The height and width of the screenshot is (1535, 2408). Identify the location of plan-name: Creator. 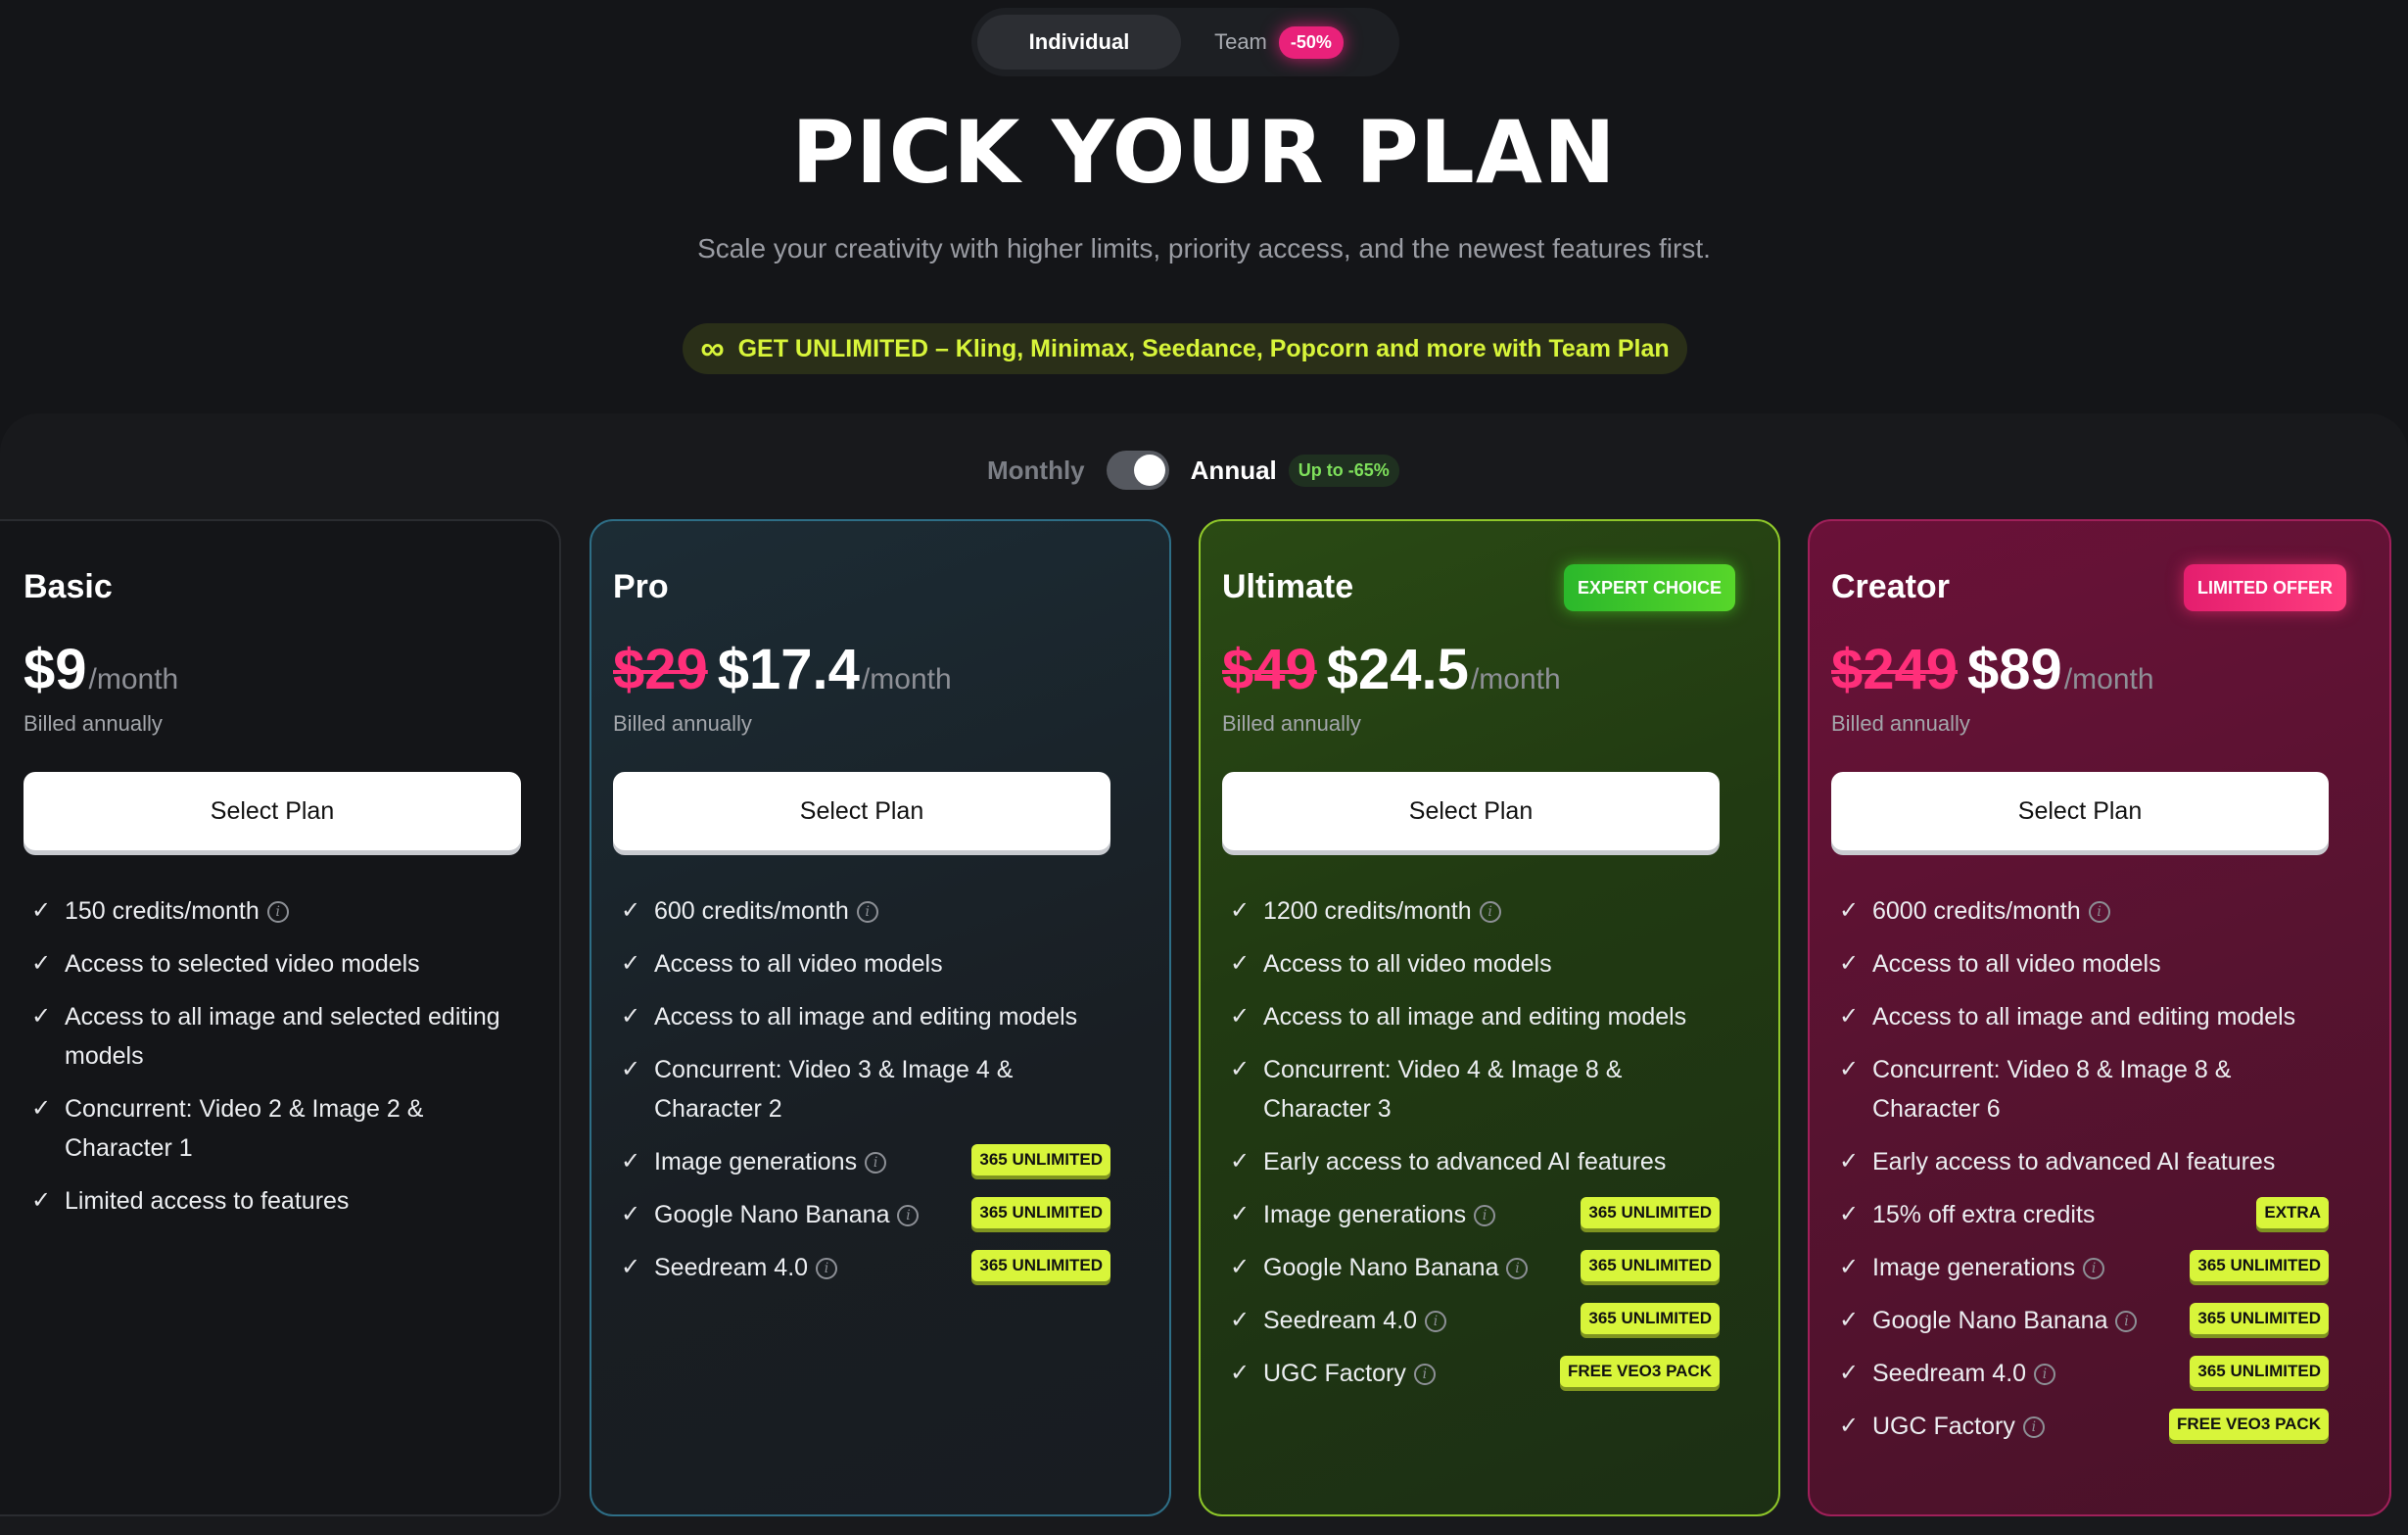
(1890, 586).